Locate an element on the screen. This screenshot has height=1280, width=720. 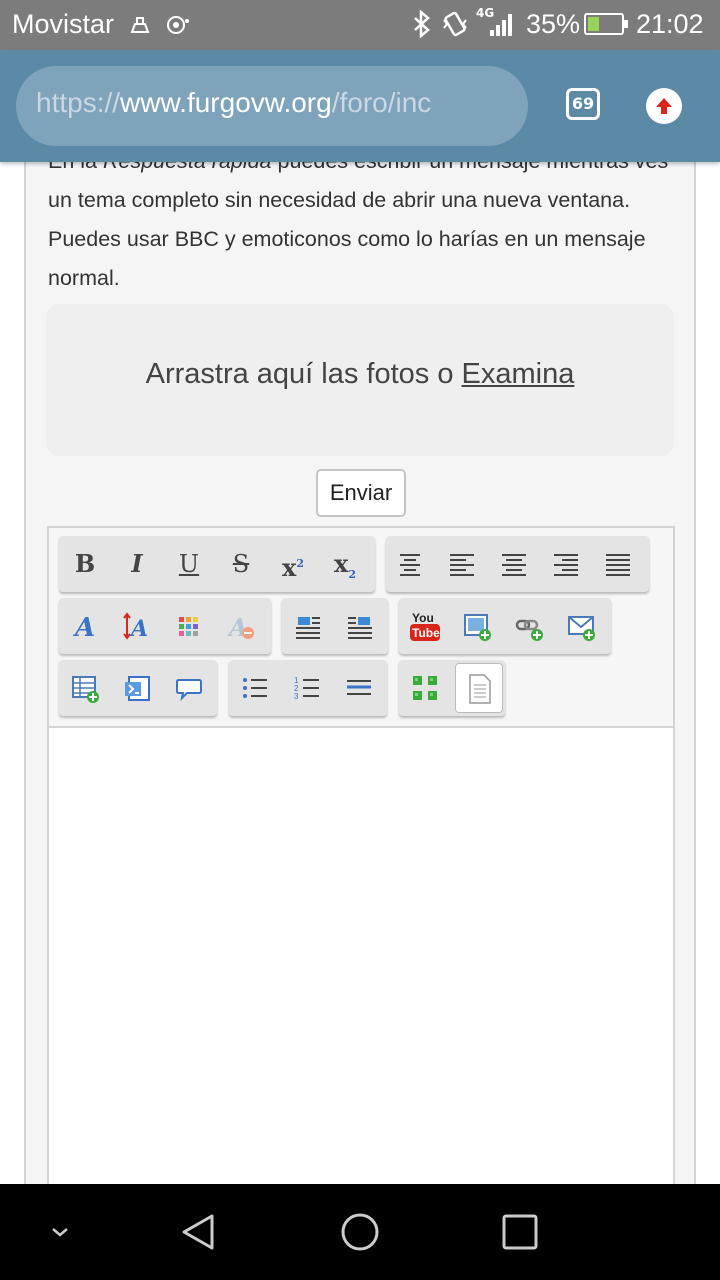
insert-link-button is located at coordinates (529, 626).